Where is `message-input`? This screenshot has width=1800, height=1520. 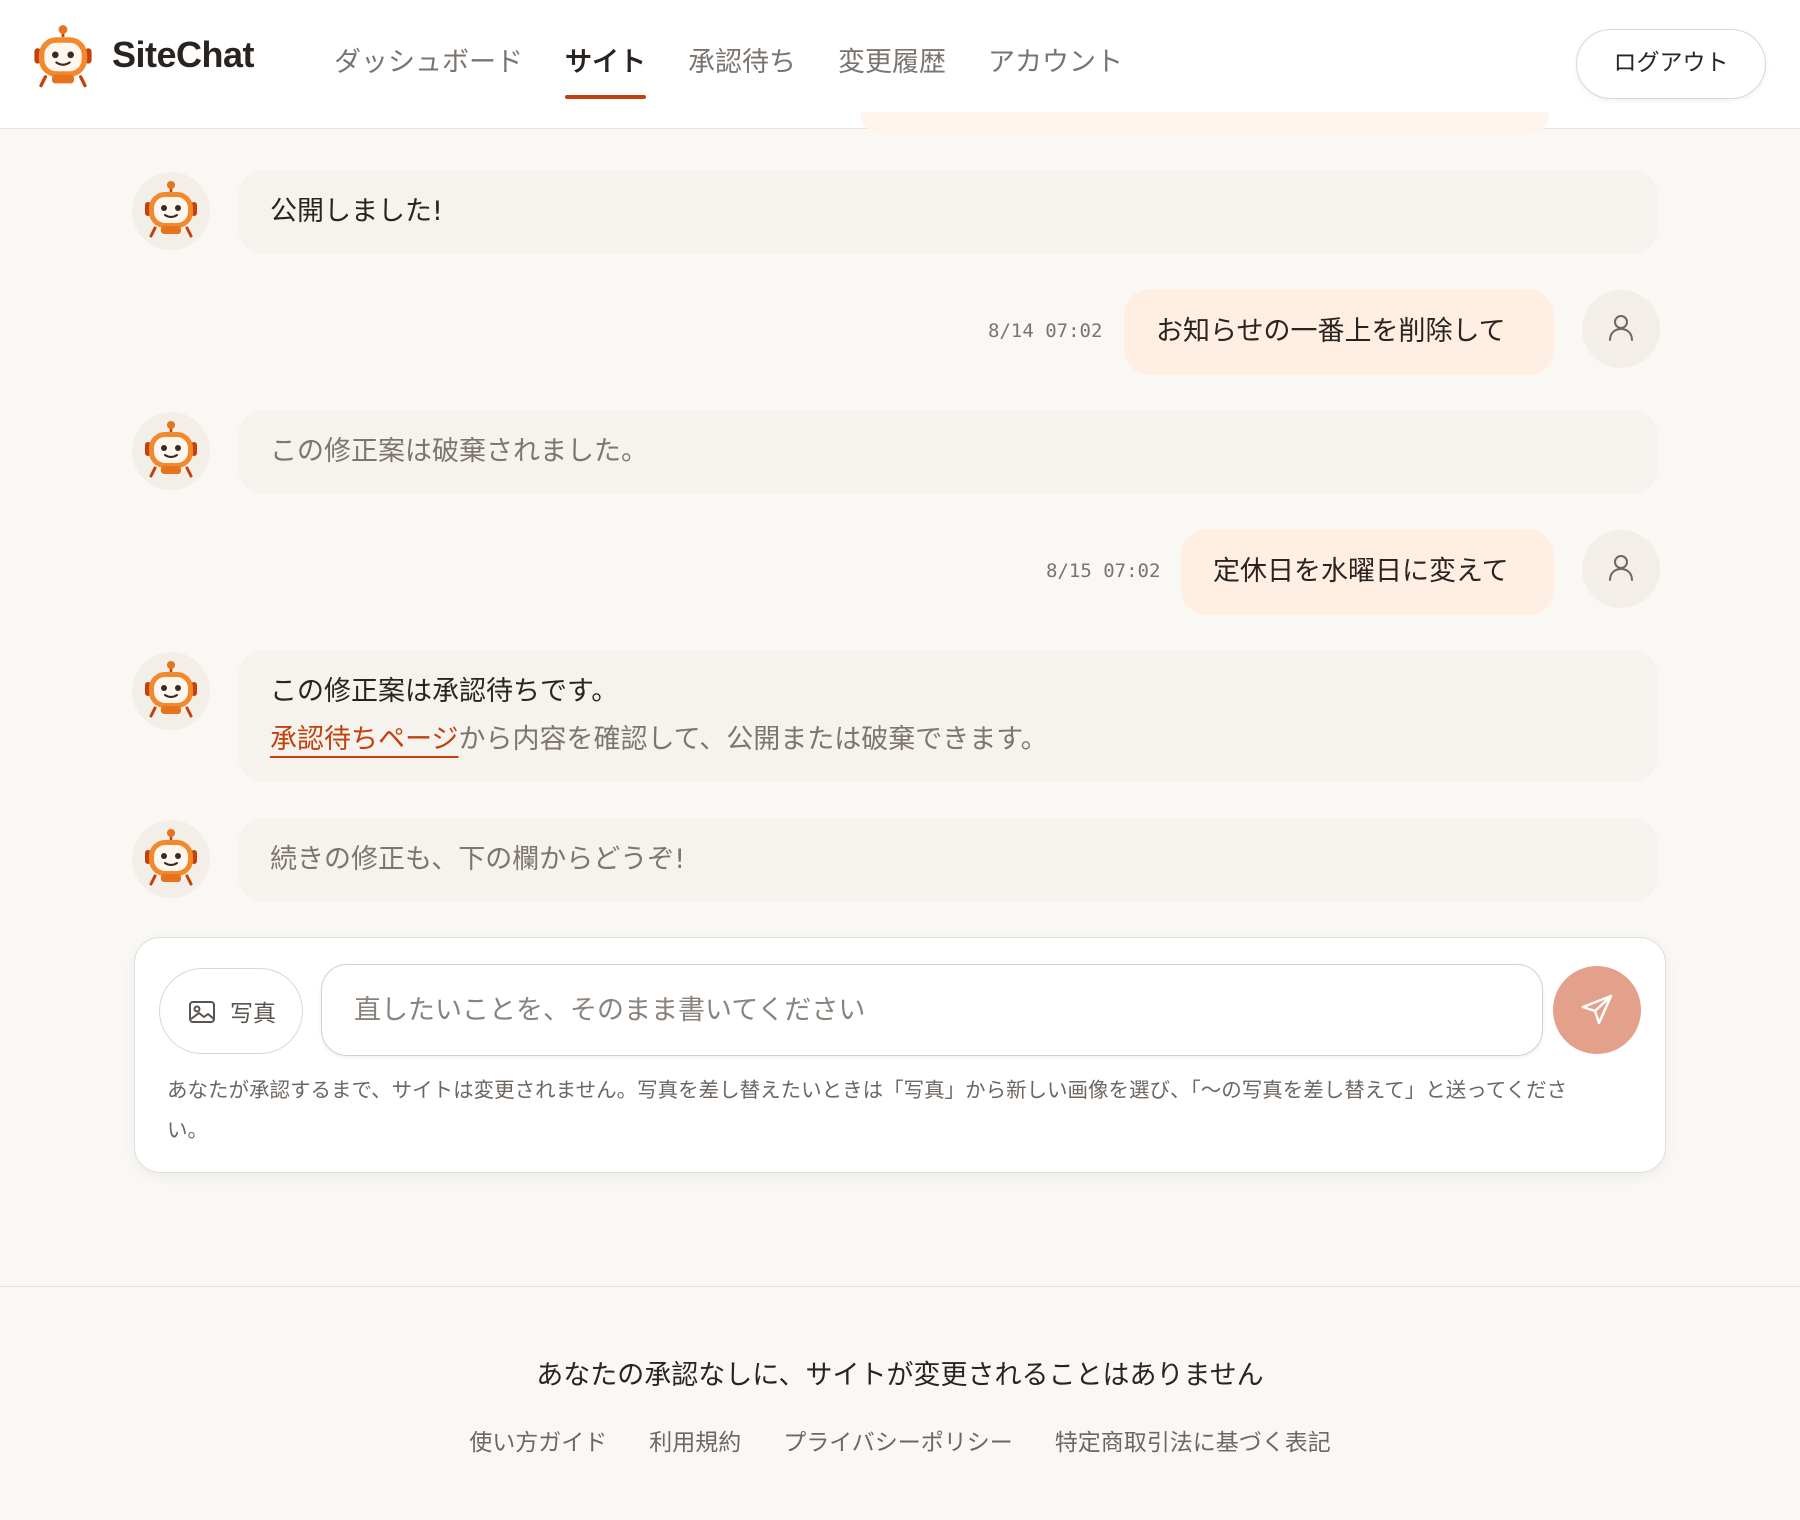
message-input is located at coordinates (932, 1010).